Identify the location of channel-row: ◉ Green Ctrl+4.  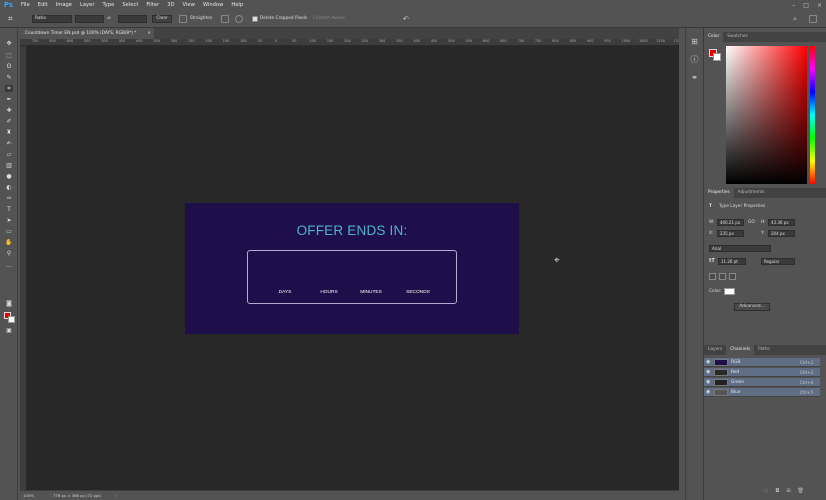
(762, 382).